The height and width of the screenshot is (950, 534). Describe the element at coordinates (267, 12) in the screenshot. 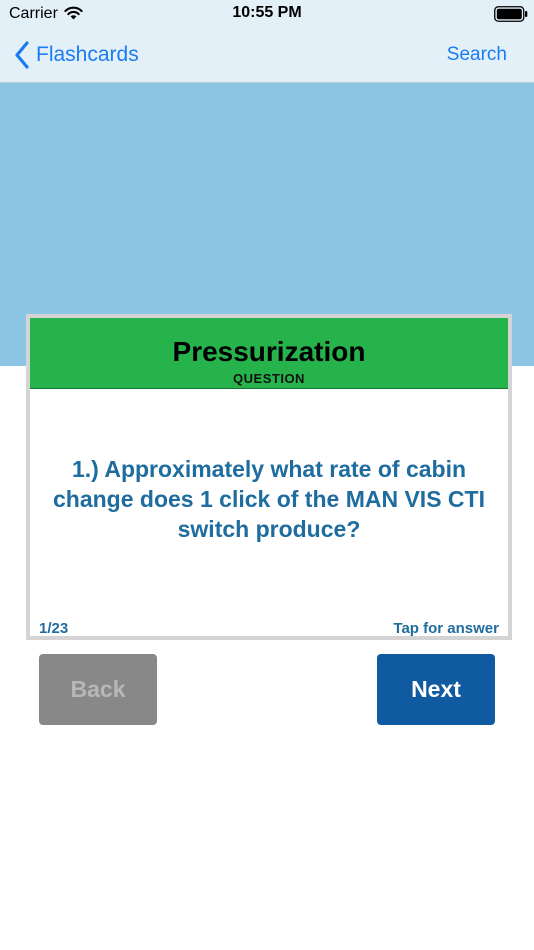

I see `status-time: 10:55 PM` at that location.